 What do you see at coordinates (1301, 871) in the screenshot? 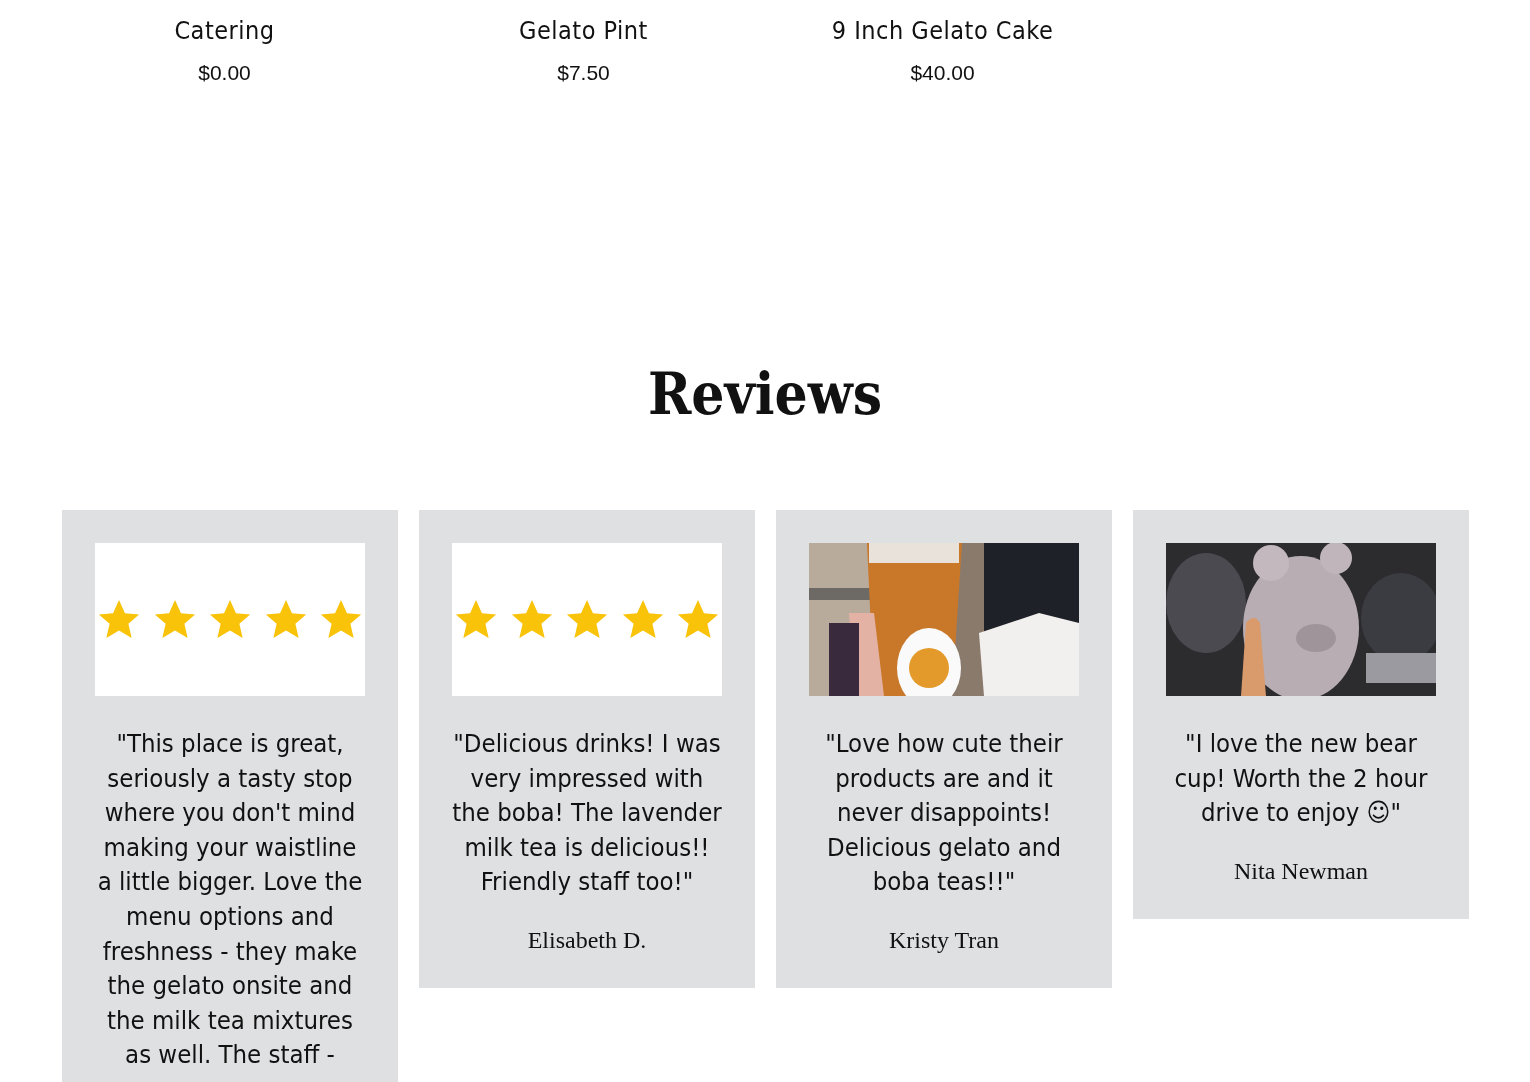
I see `review-author: Nita Newman` at bounding box center [1301, 871].